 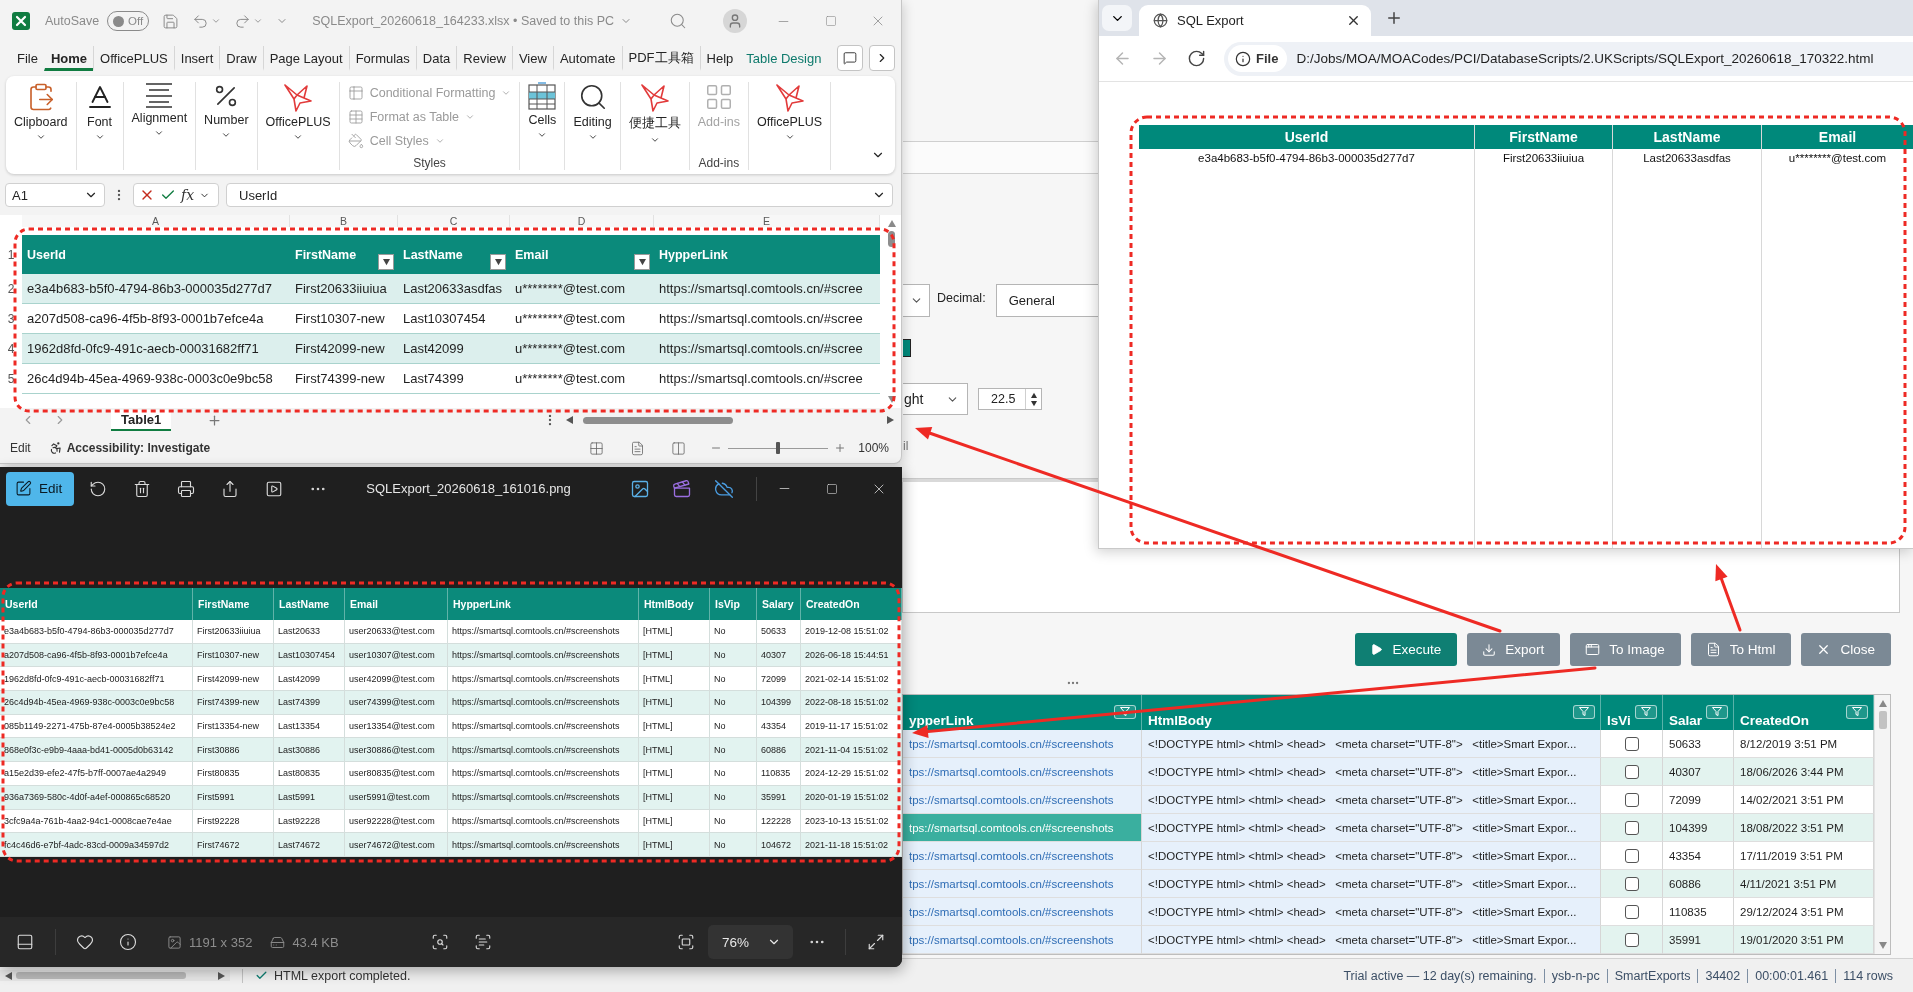 What do you see at coordinates (27, 58) in the screenshot?
I see `menu-tab: File` at bounding box center [27, 58].